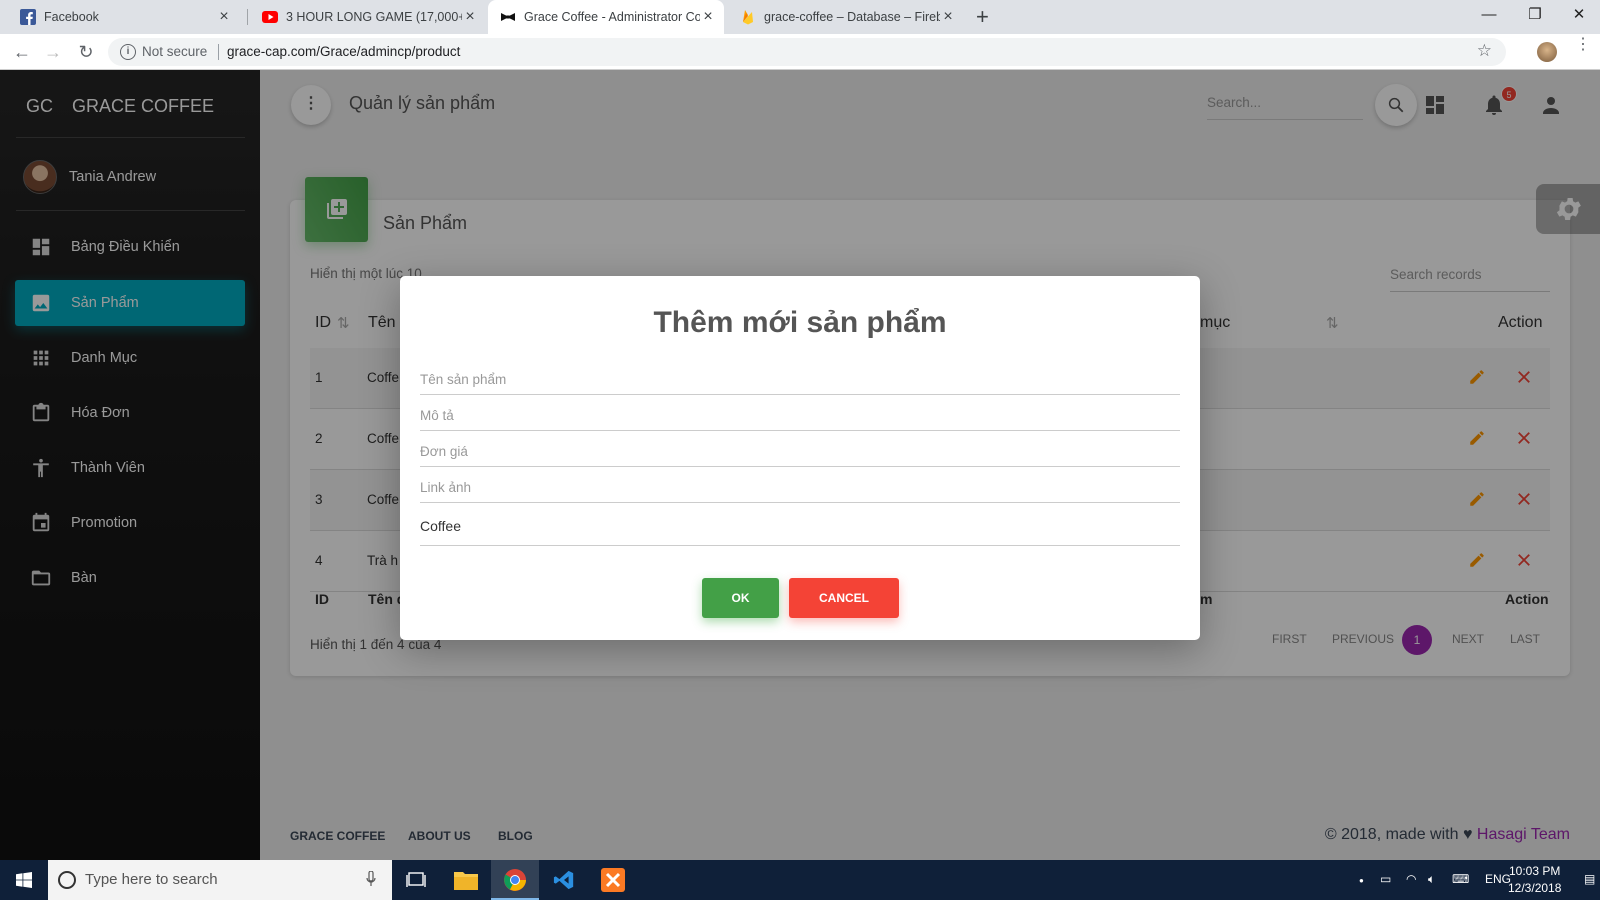 Image resolution: width=1600 pixels, height=900 pixels. I want to click on file-explorer-icon, so click(466, 880).